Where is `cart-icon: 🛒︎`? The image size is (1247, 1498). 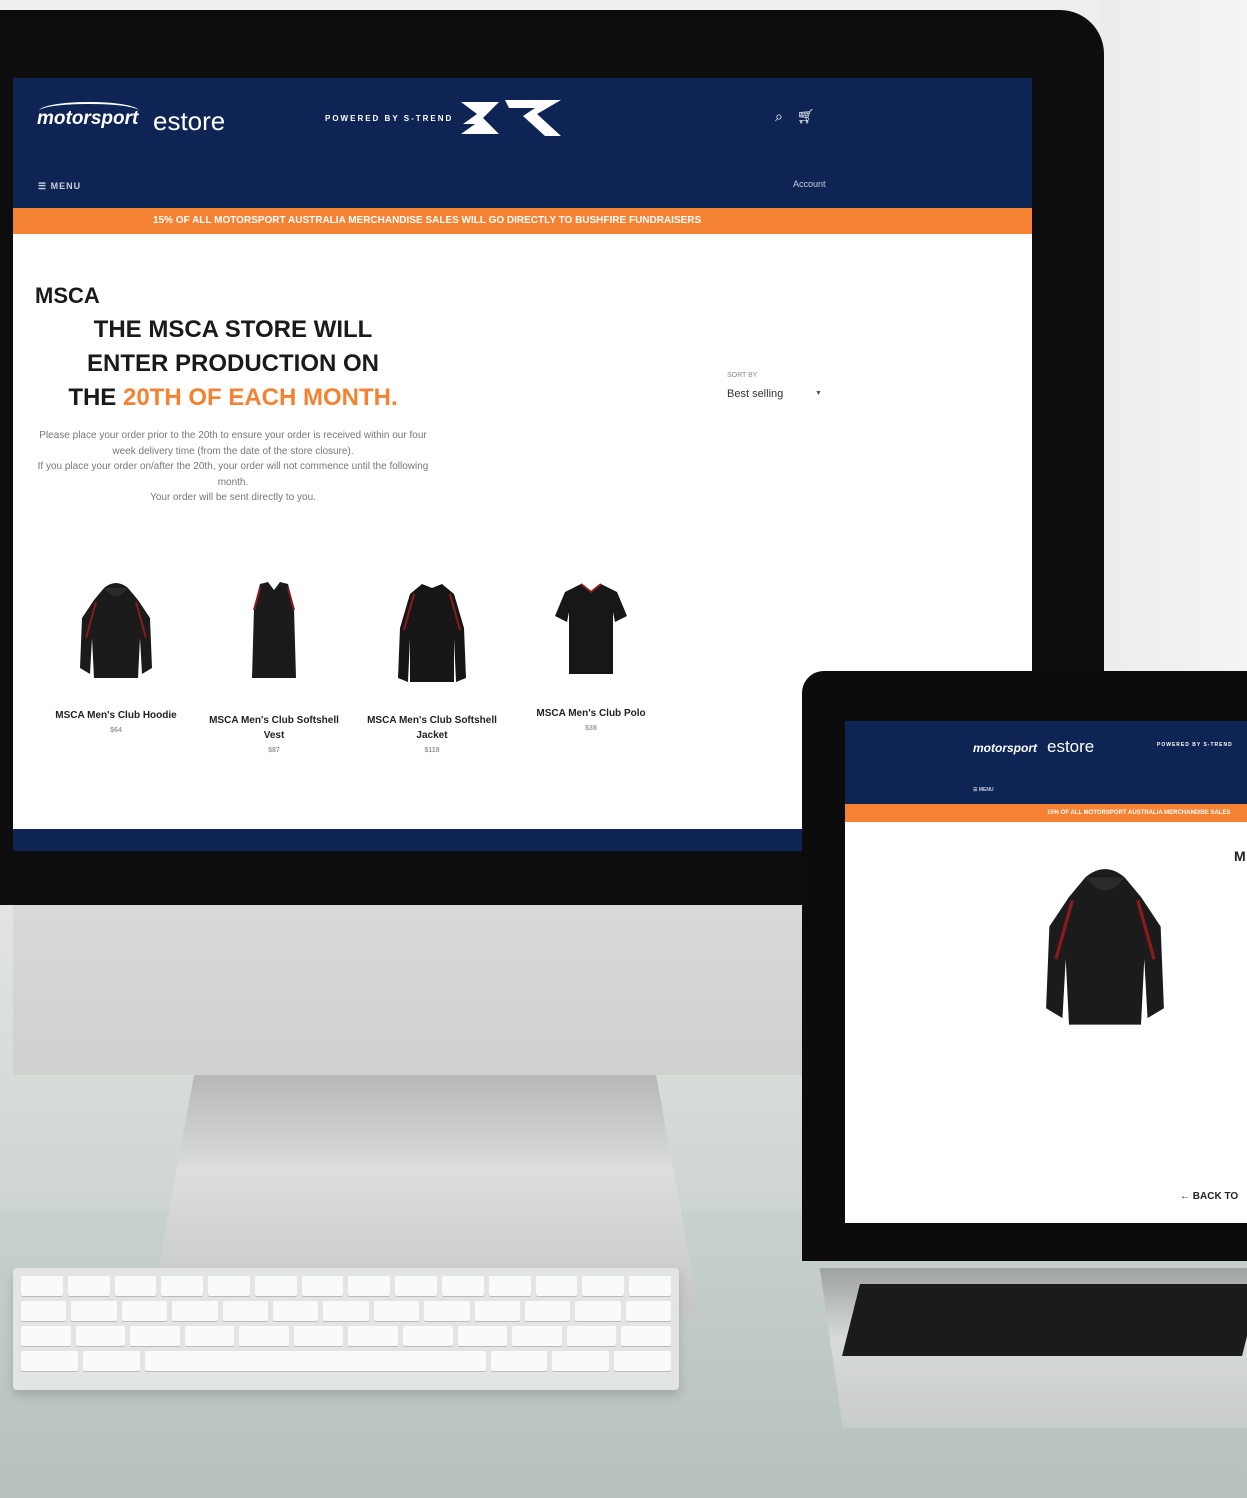 cart-icon: 🛒︎ is located at coordinates (806, 116).